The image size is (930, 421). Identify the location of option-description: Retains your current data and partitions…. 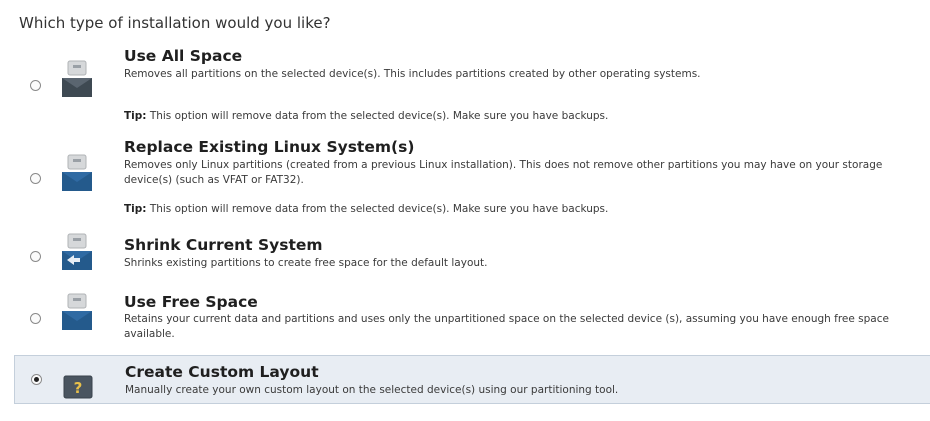
(506, 326).